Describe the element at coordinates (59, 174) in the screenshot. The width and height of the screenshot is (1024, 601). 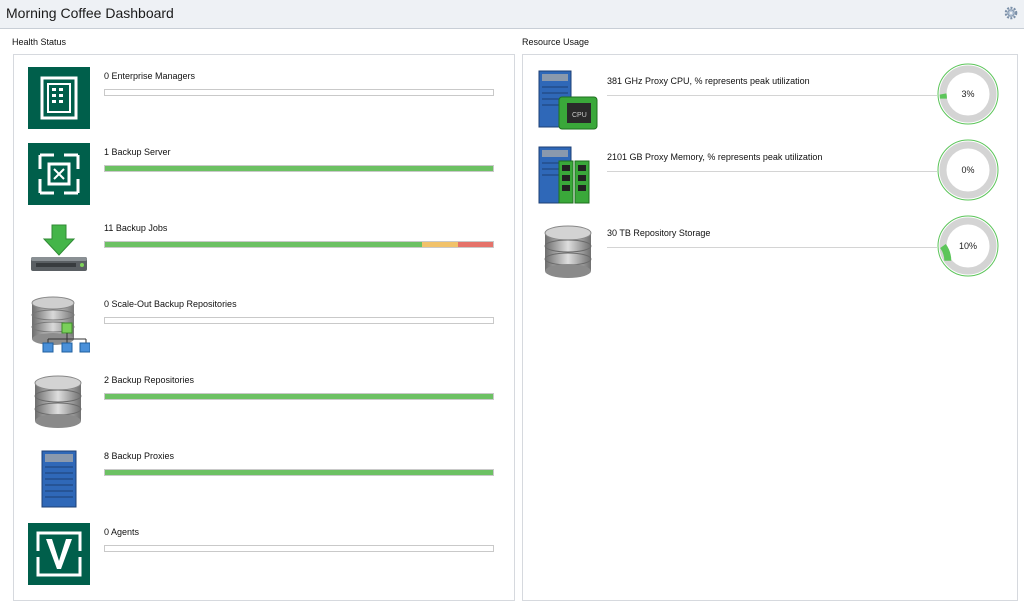
I see `backup-server-icon` at that location.